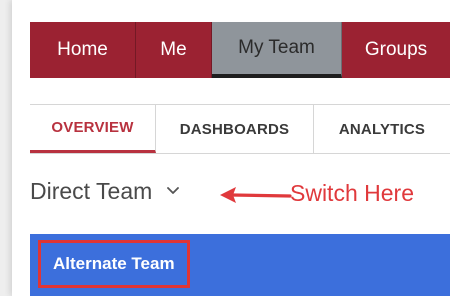 This screenshot has height=296, width=462. I want to click on nav-item-my-team: My Team, so click(277, 50).